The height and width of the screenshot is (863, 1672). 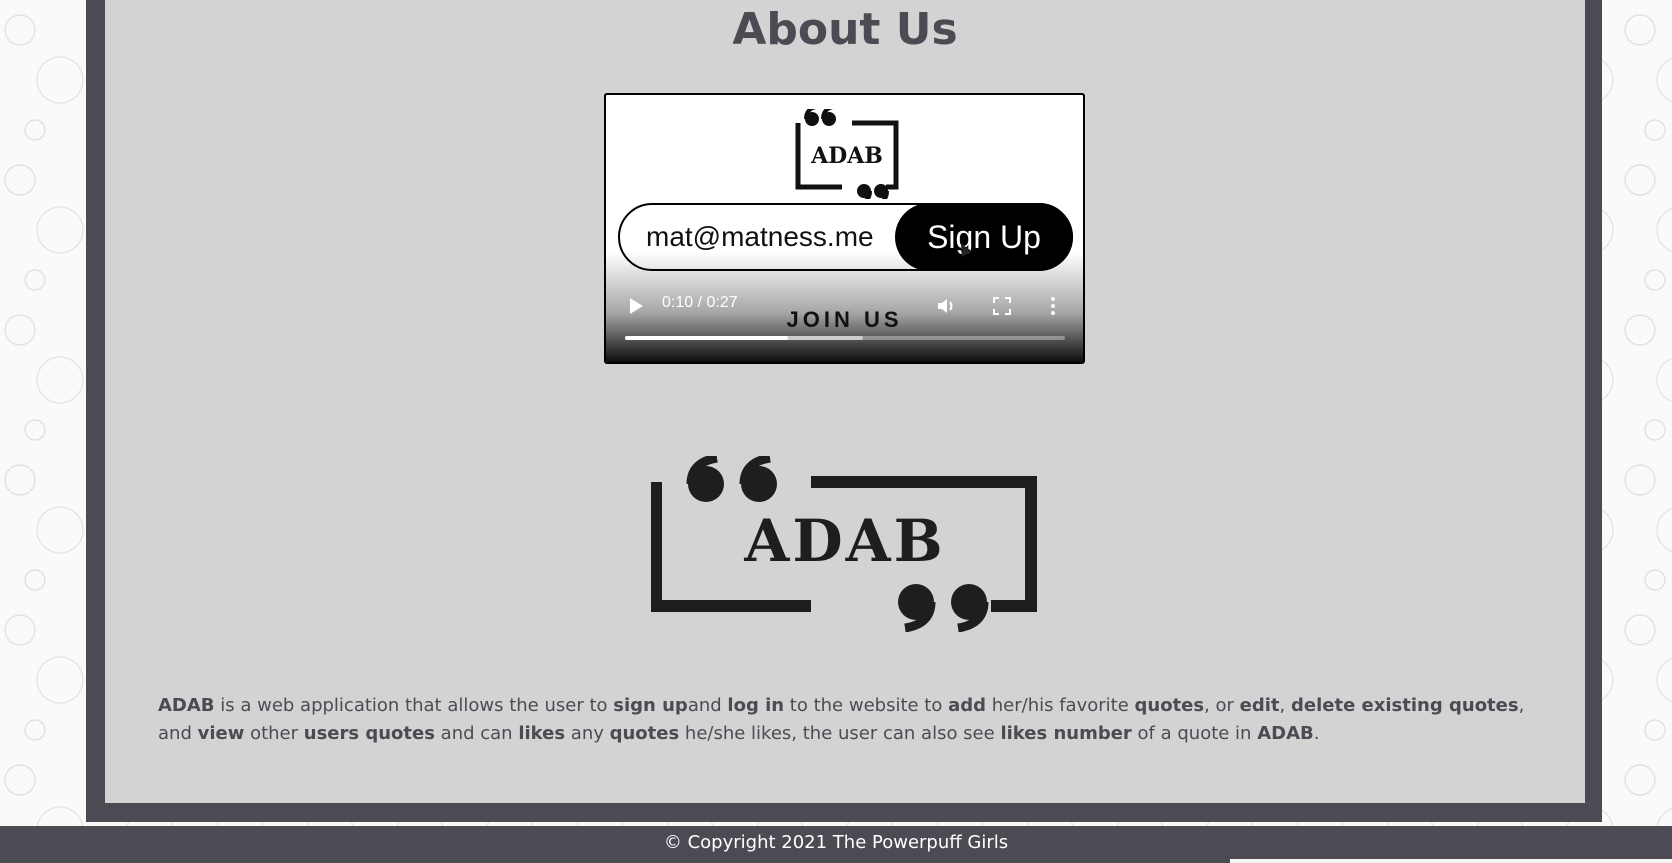 What do you see at coordinates (274, 733) in the screenshot?
I see `description-text: other` at bounding box center [274, 733].